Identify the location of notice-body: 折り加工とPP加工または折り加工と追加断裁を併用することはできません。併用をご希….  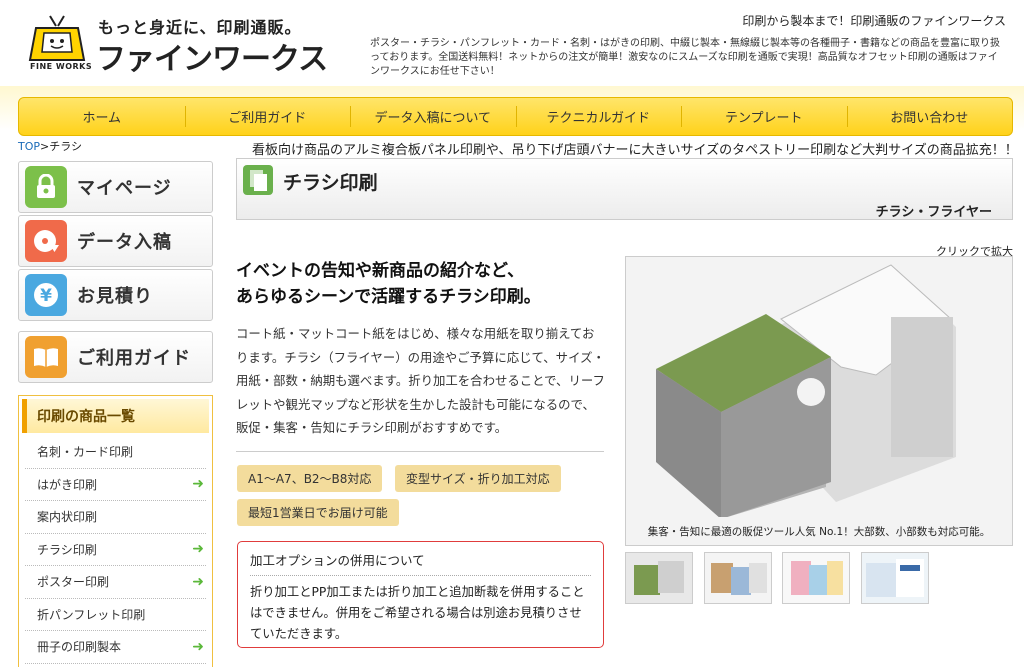
(417, 613).